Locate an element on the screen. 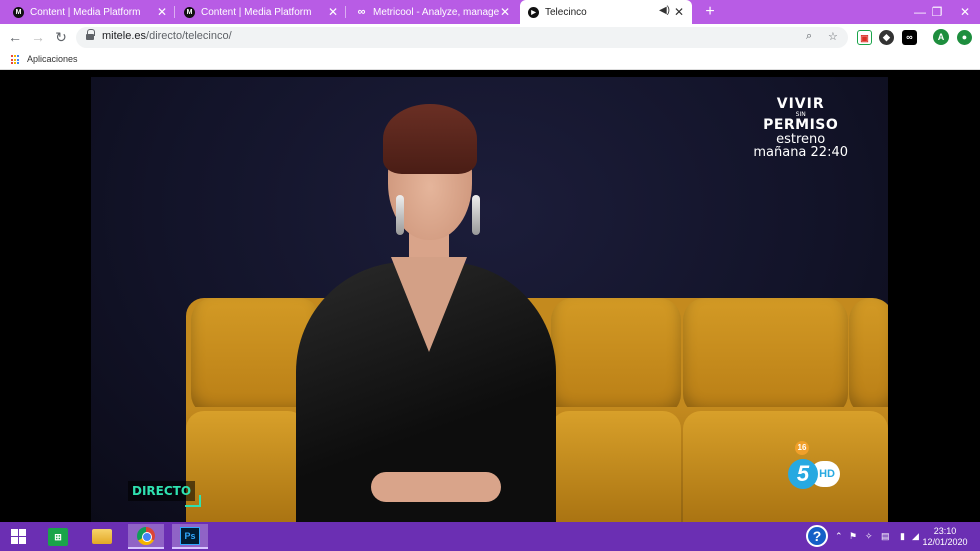  tab-content-media-platform-2: M Content | Media Platform ✕ is located at coordinates (261, 12).